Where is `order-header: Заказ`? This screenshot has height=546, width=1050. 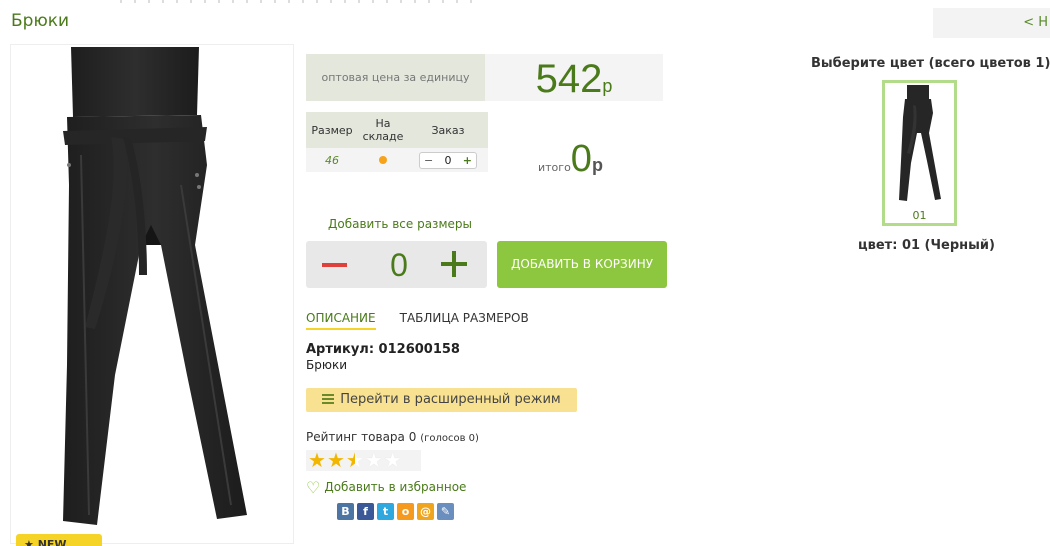
order-header: Заказ is located at coordinates (448, 130).